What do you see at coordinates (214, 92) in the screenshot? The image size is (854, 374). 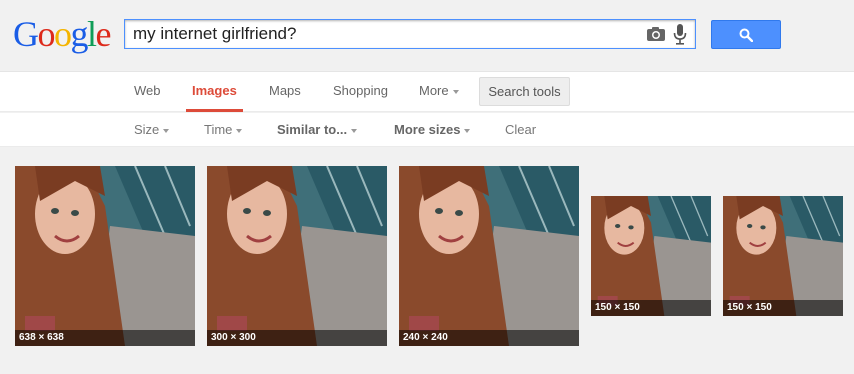 I see `tab-images: Images` at bounding box center [214, 92].